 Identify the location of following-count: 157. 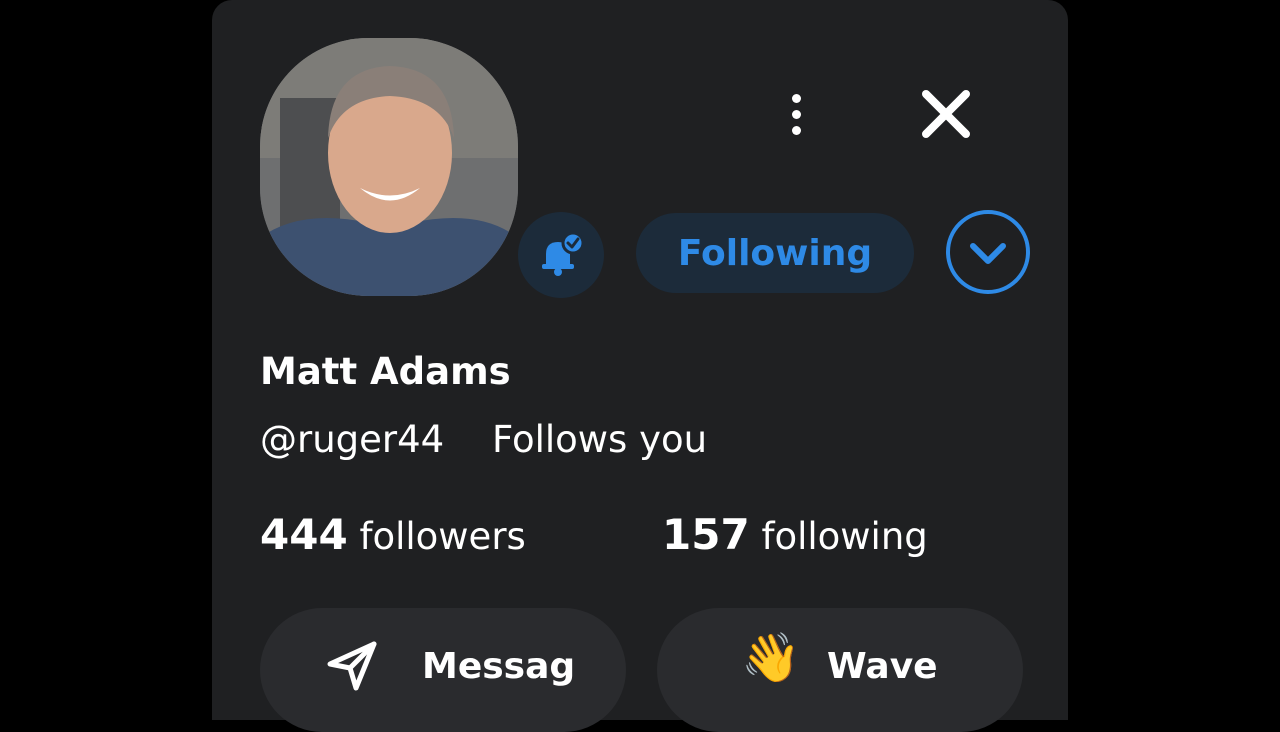
(706, 534).